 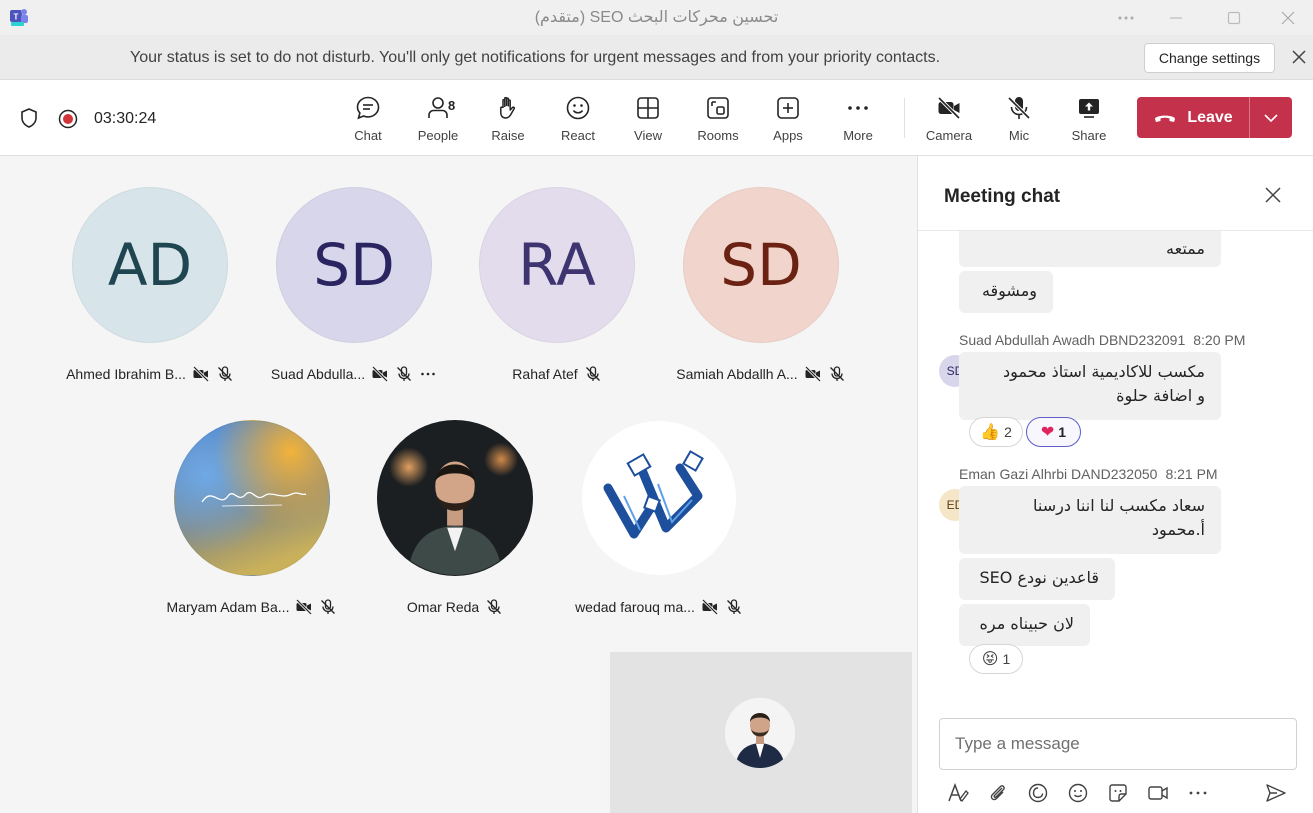 What do you see at coordinates (1288, 17) in the screenshot?
I see `close-window-button` at bounding box center [1288, 17].